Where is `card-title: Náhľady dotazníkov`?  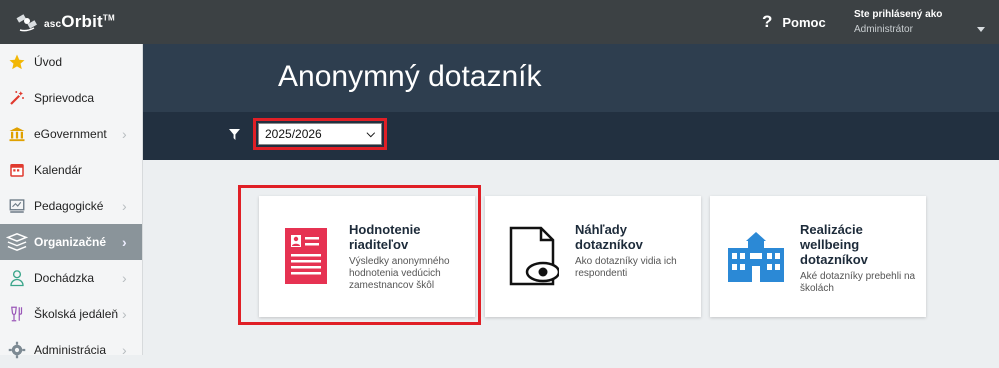
card-title: Náhľady dotazníkov is located at coordinates (609, 237).